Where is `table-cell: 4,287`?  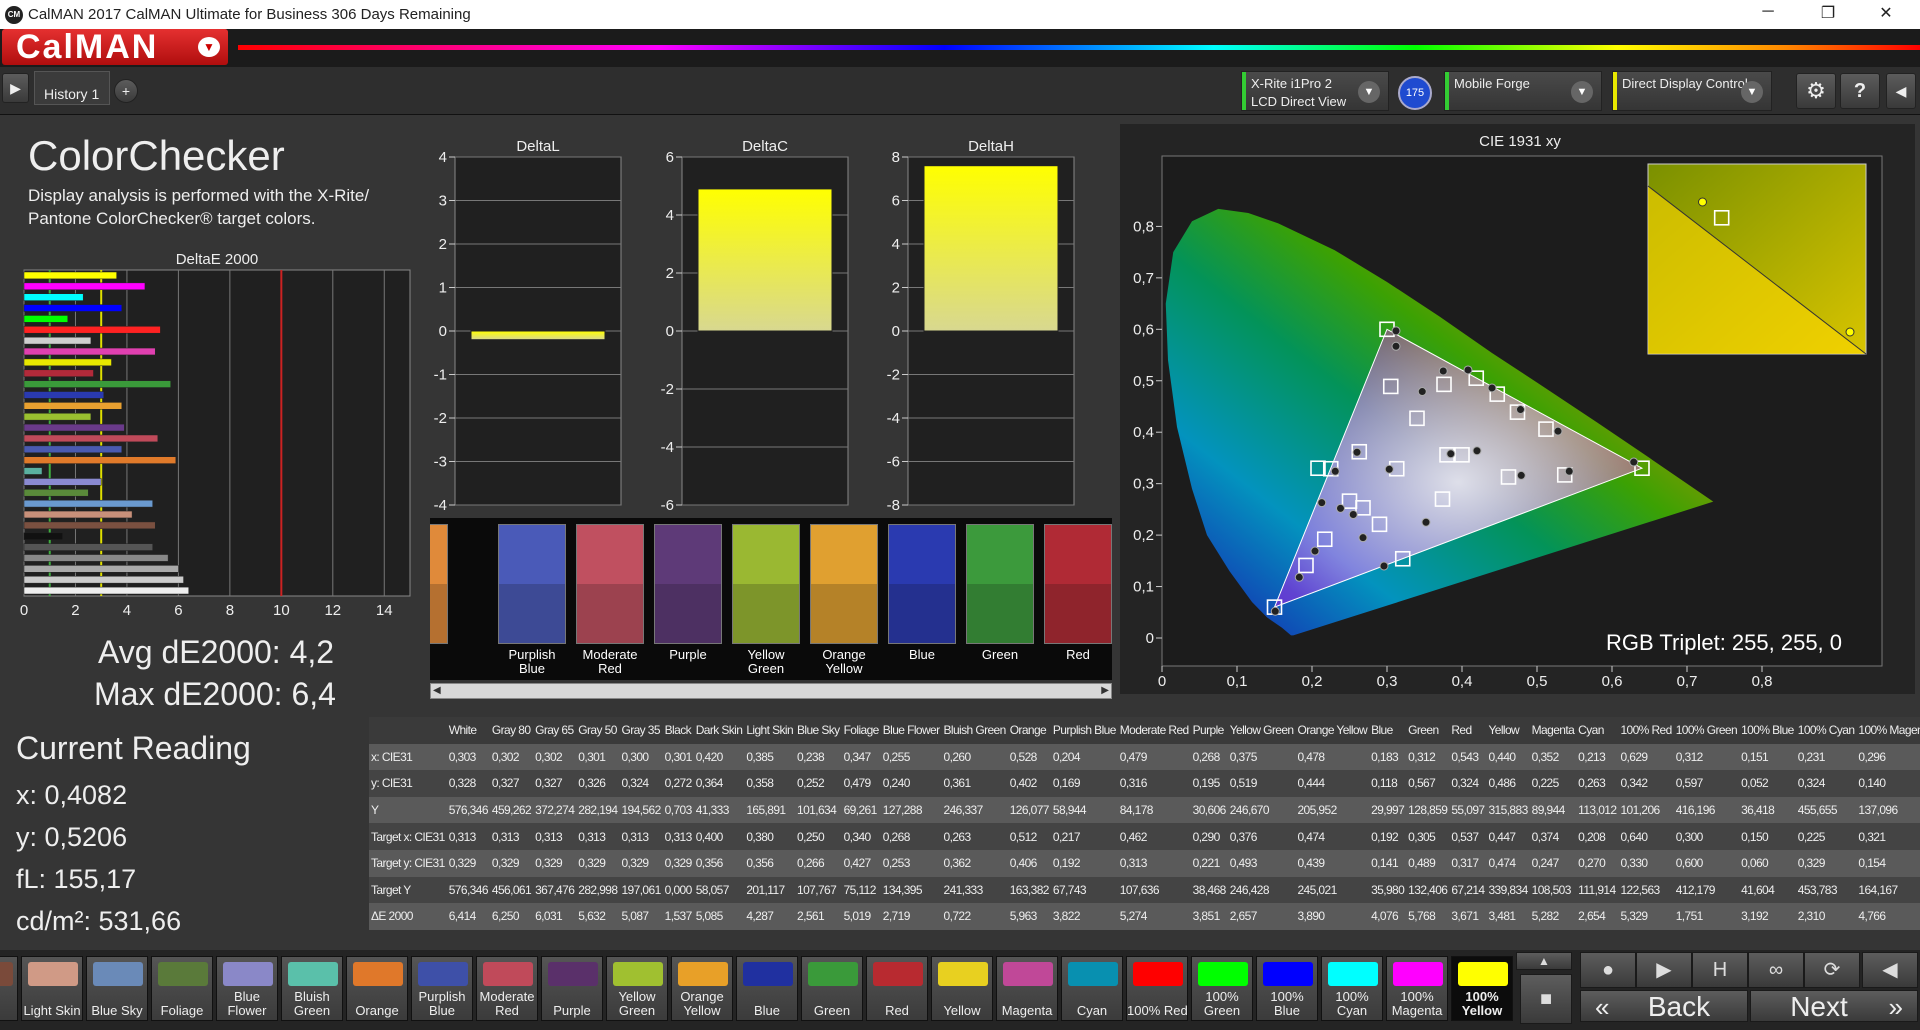
table-cell: 4,287 is located at coordinates (760, 916).